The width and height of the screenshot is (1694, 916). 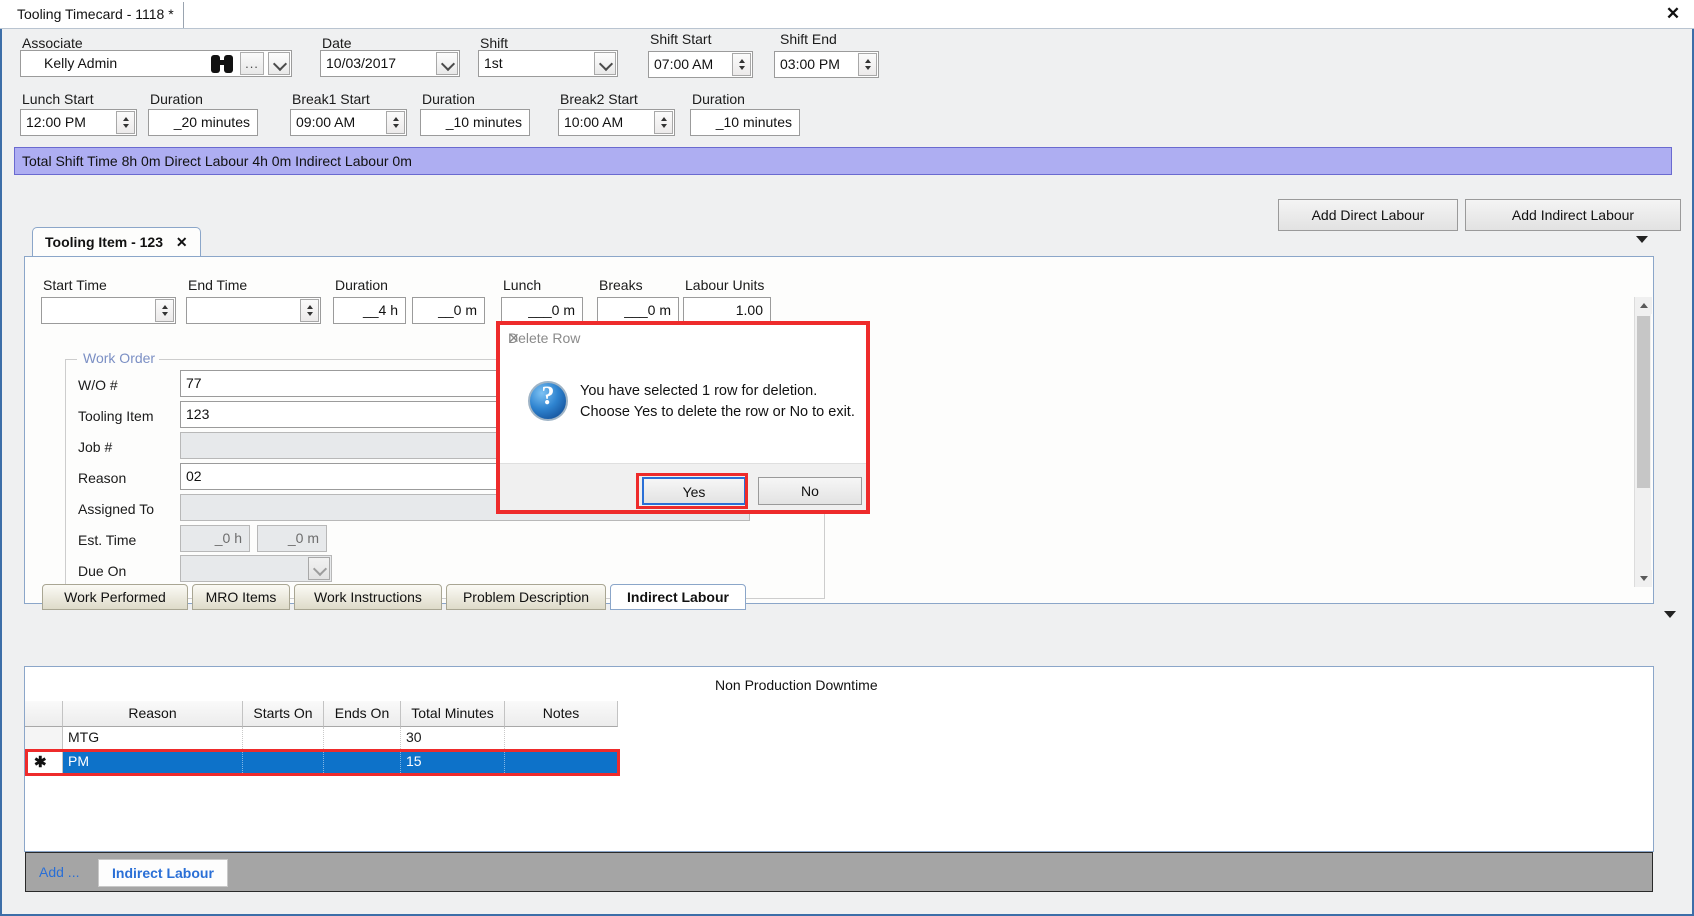 I want to click on table-row: ✱ PM 15, so click(x=321, y=762).